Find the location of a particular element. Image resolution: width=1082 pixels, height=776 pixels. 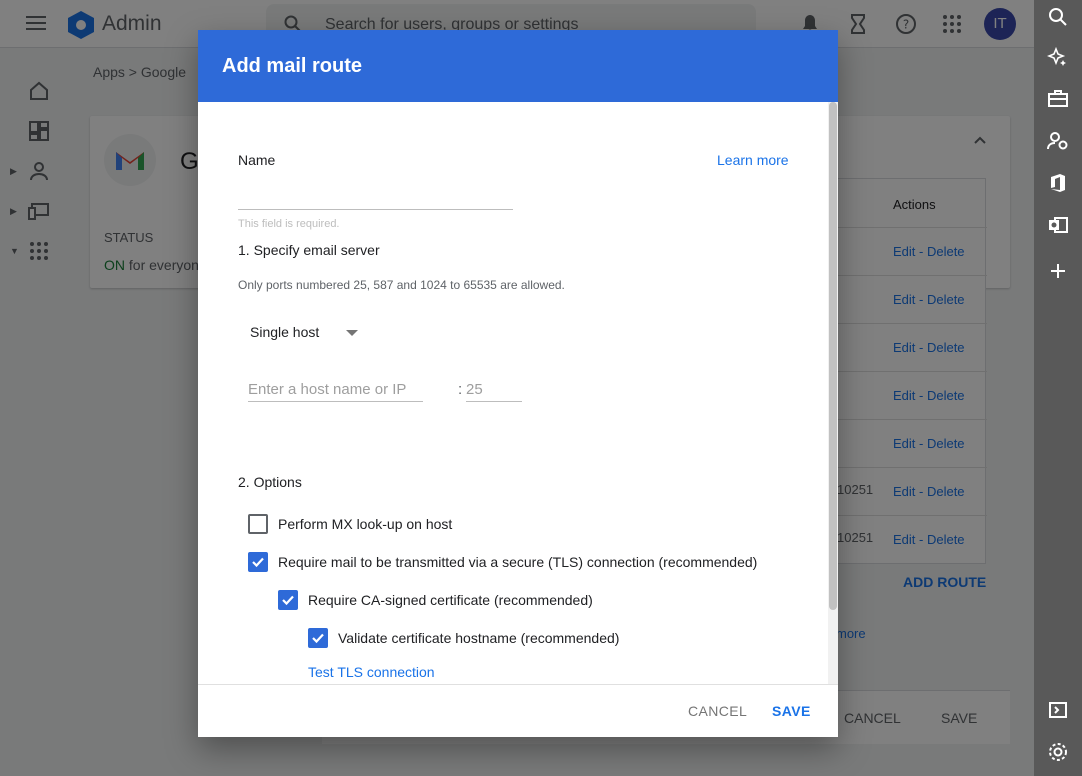

host-type-value: Single host is located at coordinates (285, 332).